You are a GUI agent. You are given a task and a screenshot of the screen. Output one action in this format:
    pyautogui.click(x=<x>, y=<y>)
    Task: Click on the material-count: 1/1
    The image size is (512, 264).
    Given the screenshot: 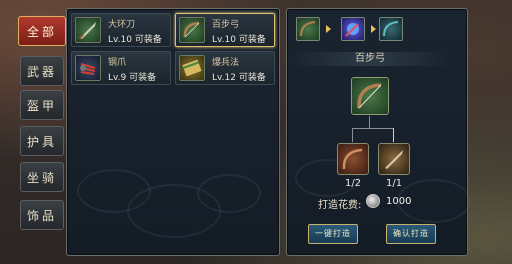 What is the action you would take?
    pyautogui.click(x=394, y=183)
    